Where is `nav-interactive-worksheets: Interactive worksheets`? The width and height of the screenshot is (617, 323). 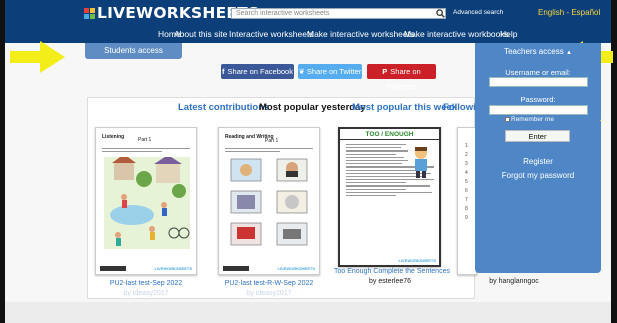
nav-interactive-worksheets: Interactive worksheets is located at coordinates (271, 34).